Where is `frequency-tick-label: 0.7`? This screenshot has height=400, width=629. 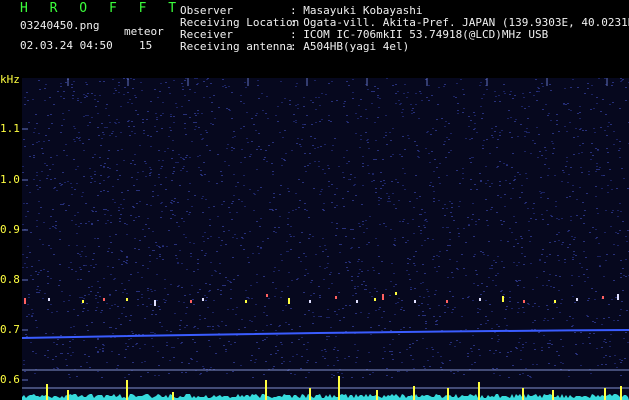
frequency-tick-label: 0.7 is located at coordinates (10, 329).